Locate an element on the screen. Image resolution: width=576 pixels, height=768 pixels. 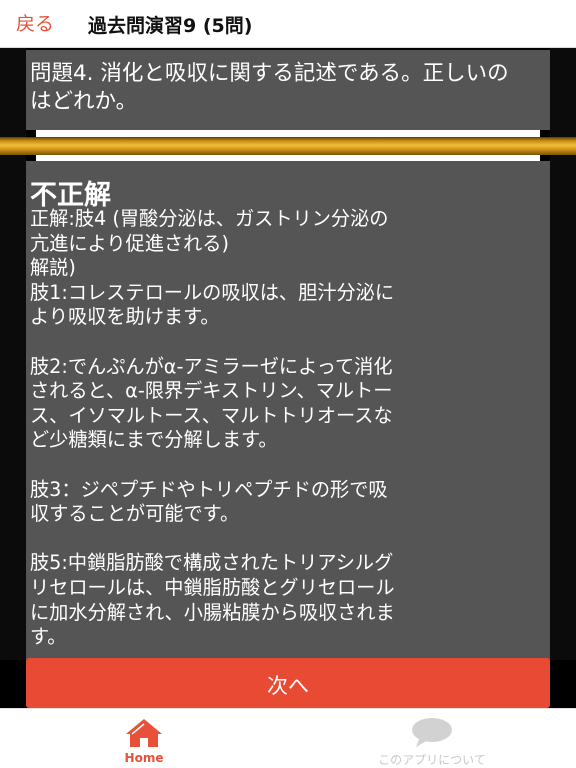
next-button-label: 次へ is located at coordinates (288, 686).